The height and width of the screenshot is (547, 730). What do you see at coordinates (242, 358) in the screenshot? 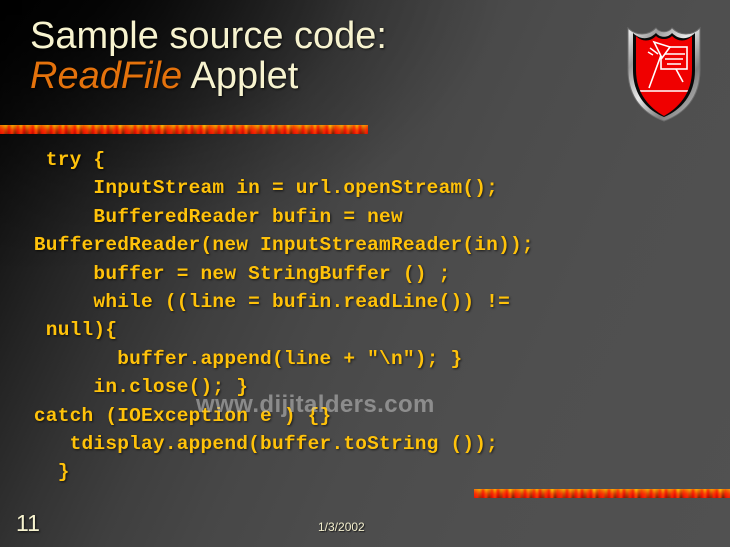
I see `code-line: buffer.append(line + "\n"); }` at bounding box center [242, 358].